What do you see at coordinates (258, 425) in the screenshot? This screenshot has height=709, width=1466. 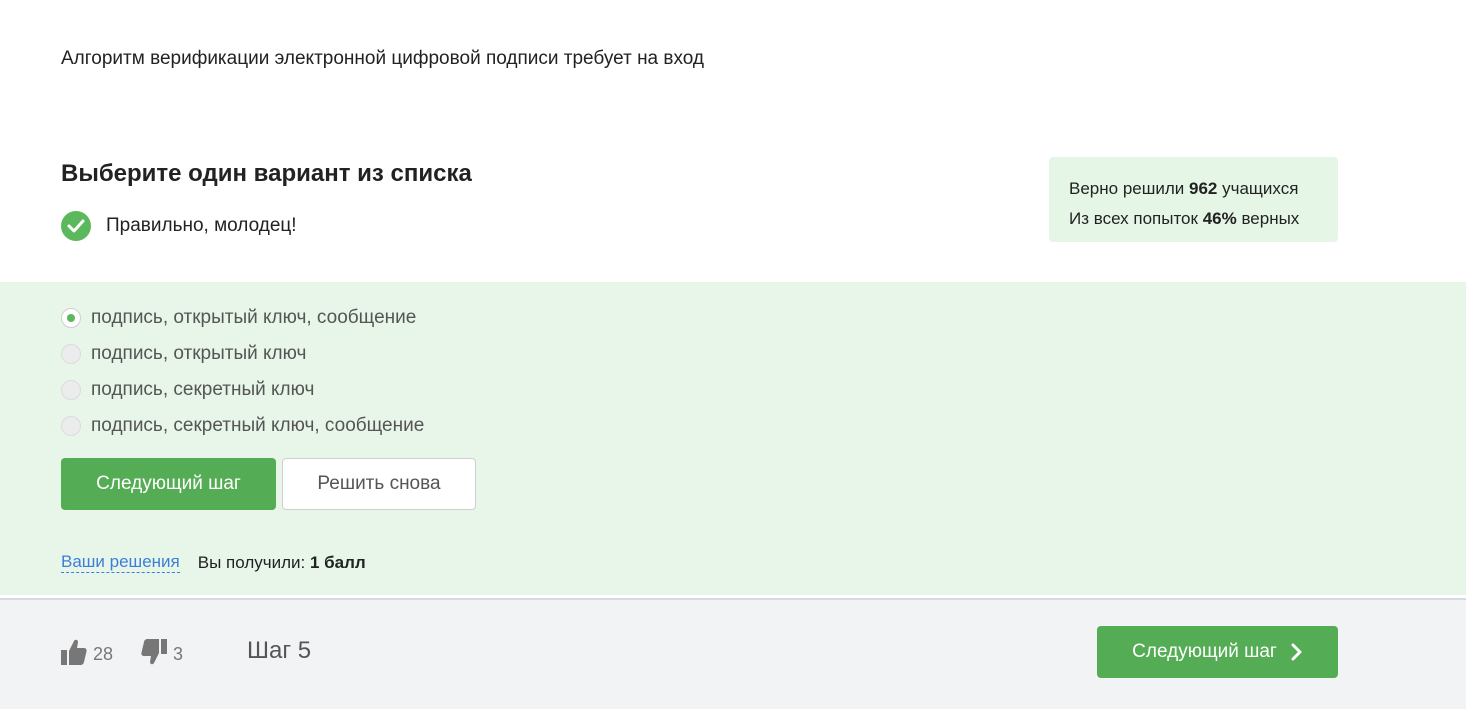 I see `option-label: подпись, секретный ключ, сообщение` at bounding box center [258, 425].